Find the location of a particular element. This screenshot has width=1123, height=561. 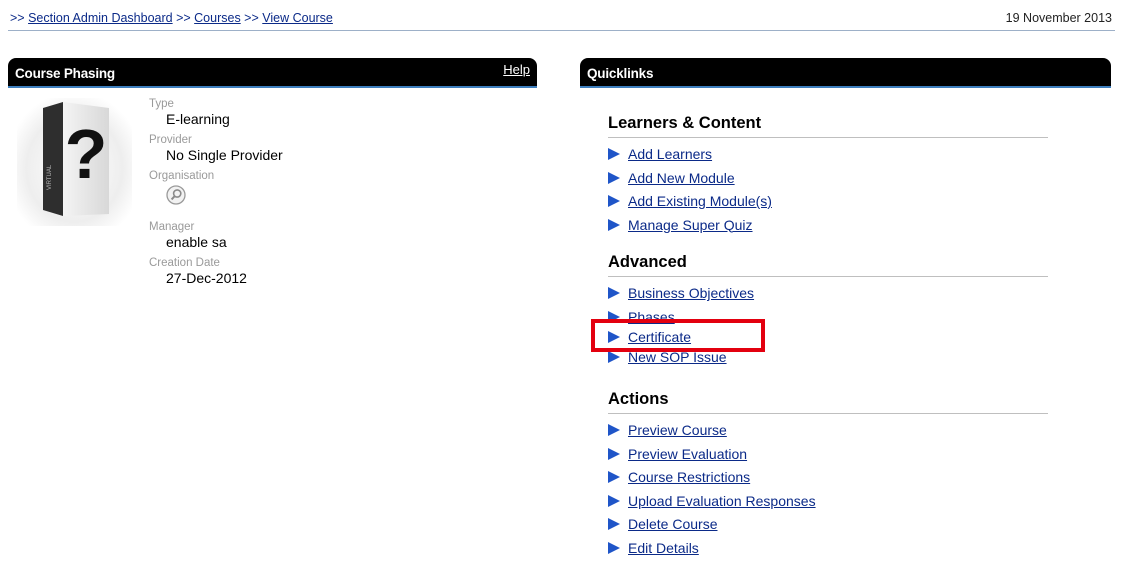

quicklinks-title: Quicklinks is located at coordinates (620, 73).